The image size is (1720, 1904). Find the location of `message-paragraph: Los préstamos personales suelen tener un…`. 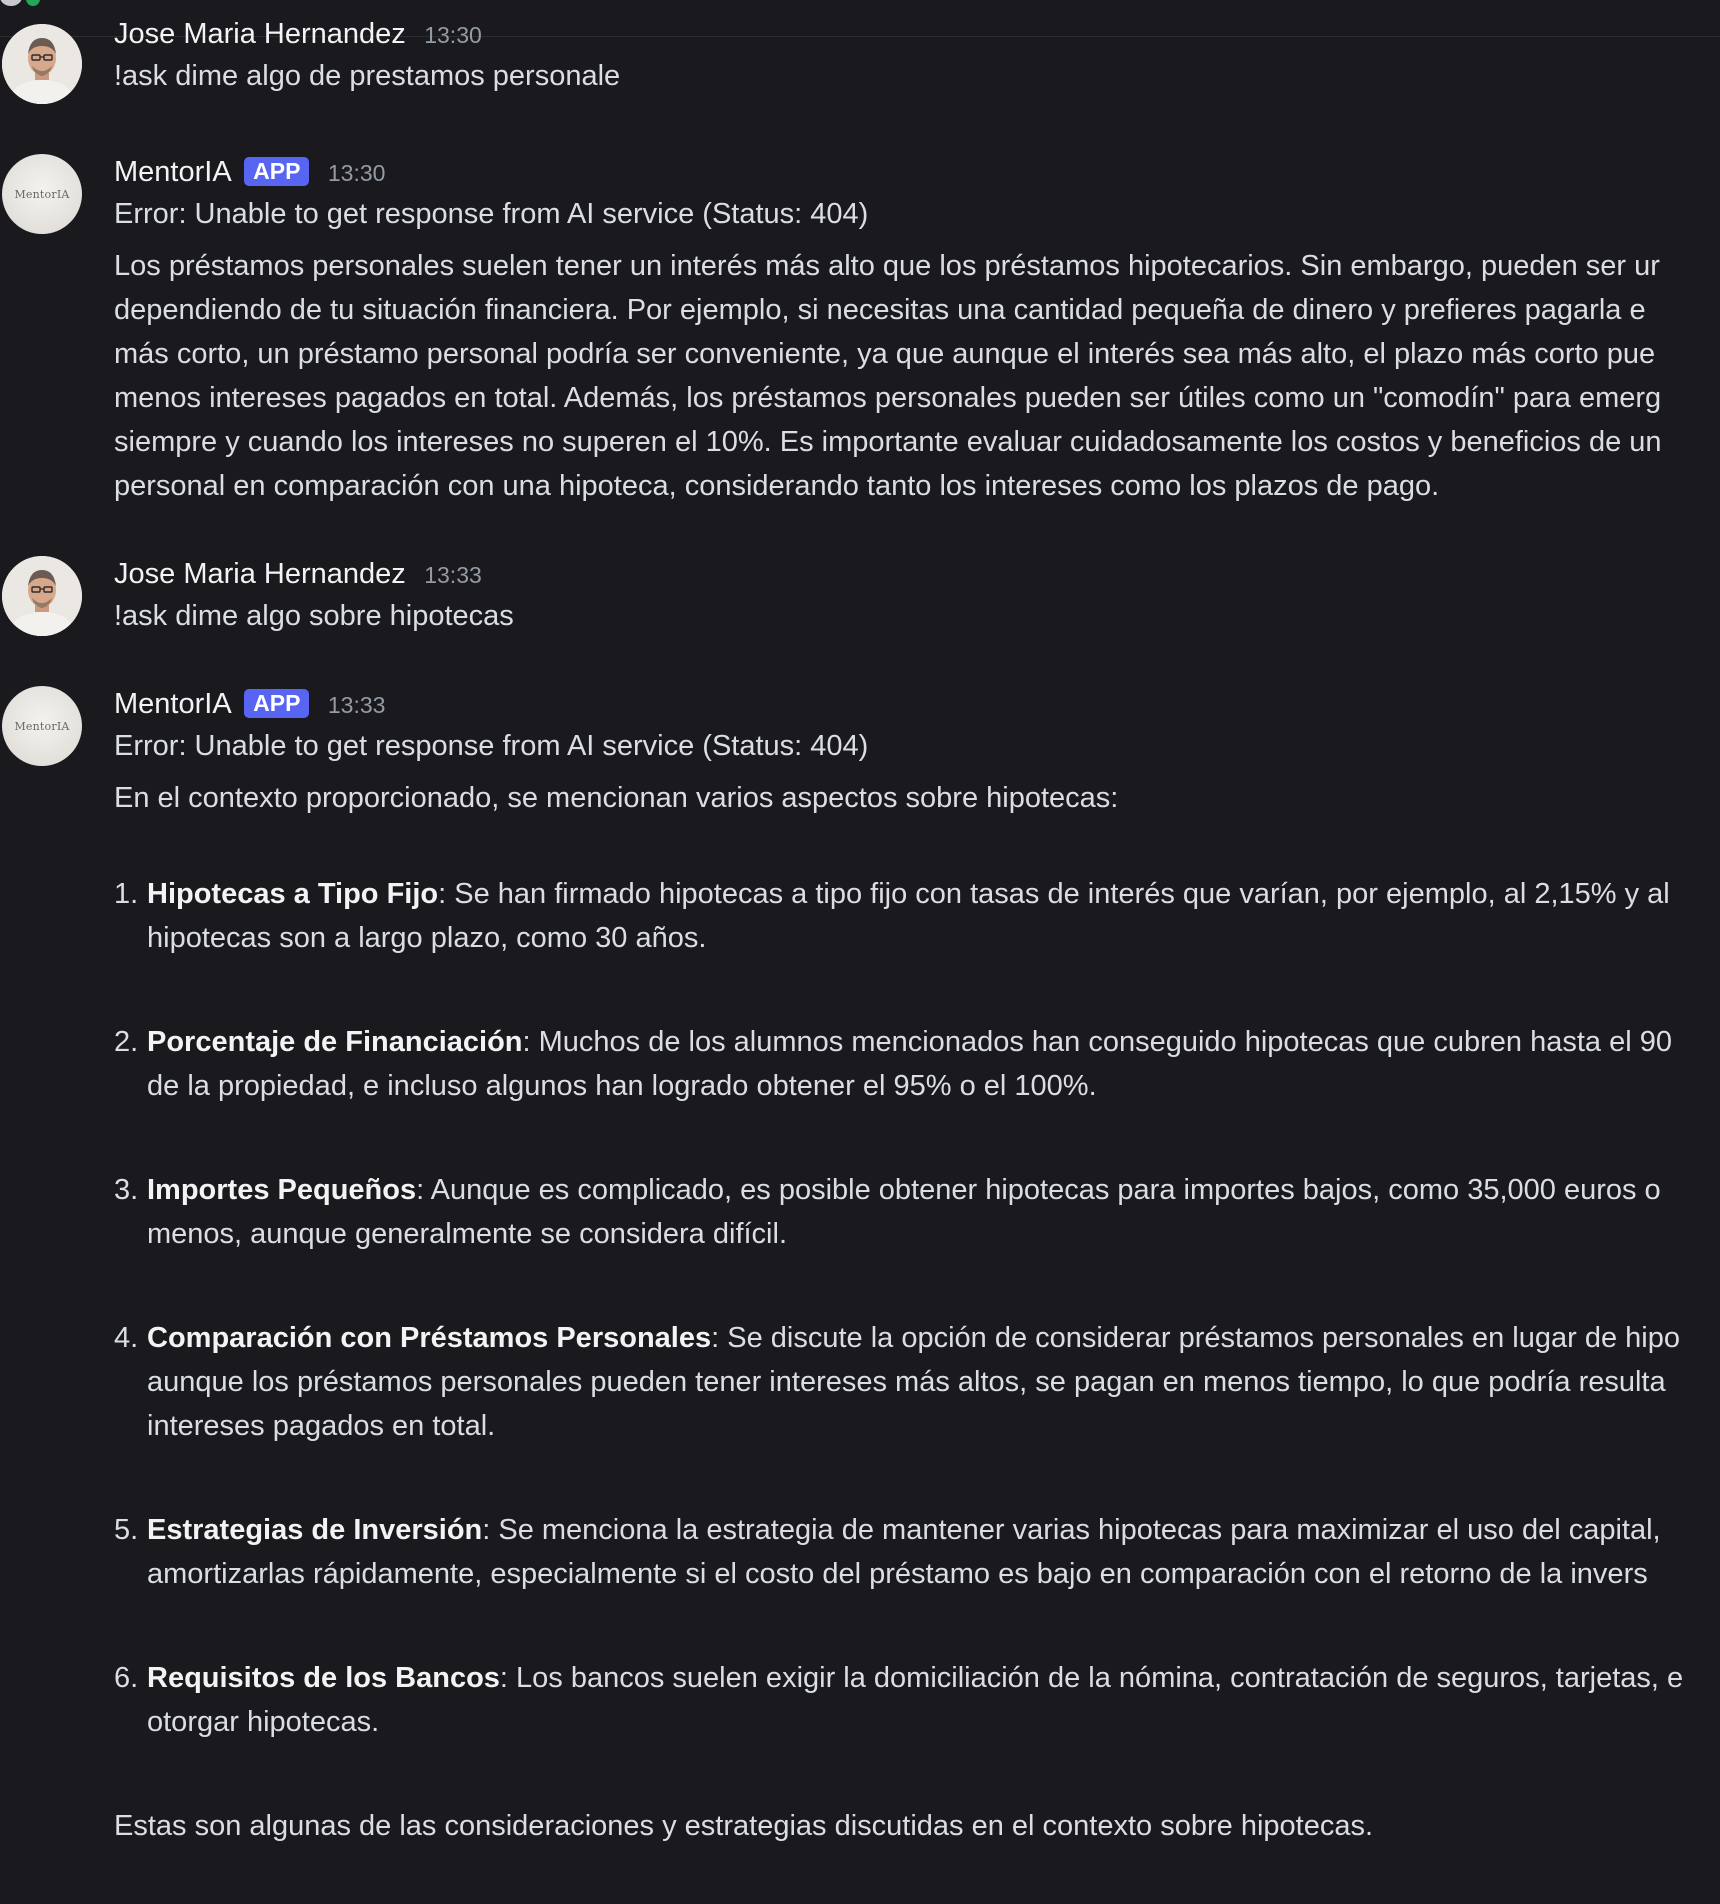

message-paragraph: Los préstamos personales suelen tener un… is located at coordinates (917, 376).